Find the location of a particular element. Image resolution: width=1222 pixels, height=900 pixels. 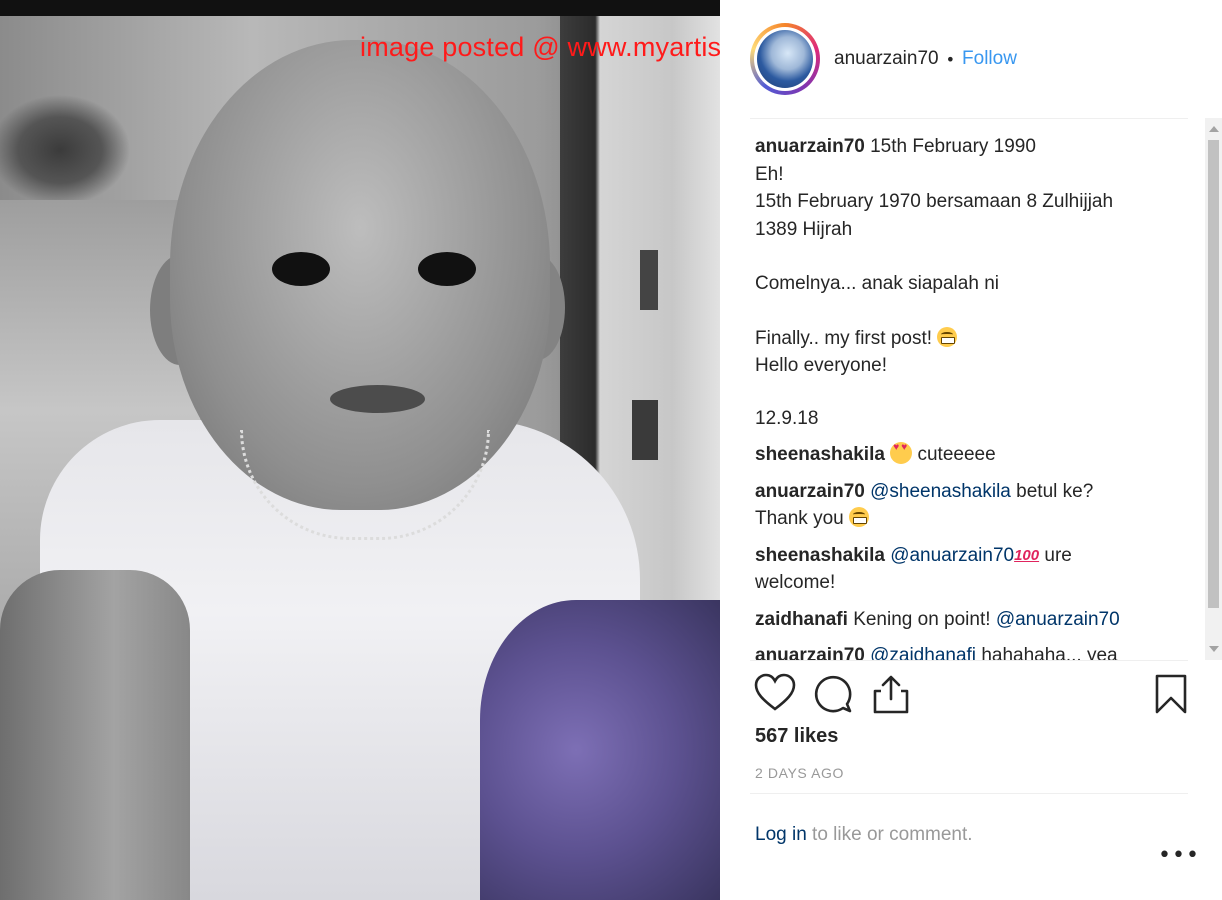

comment-text: ure is located at coordinates (1058, 555).